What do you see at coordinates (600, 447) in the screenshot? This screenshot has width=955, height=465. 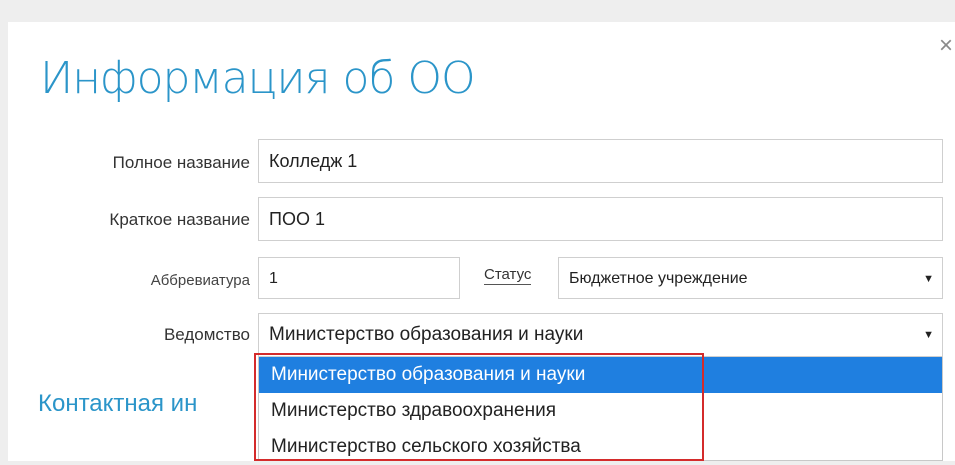 I see `dropdown-option: Министерство сельского хозяйства` at bounding box center [600, 447].